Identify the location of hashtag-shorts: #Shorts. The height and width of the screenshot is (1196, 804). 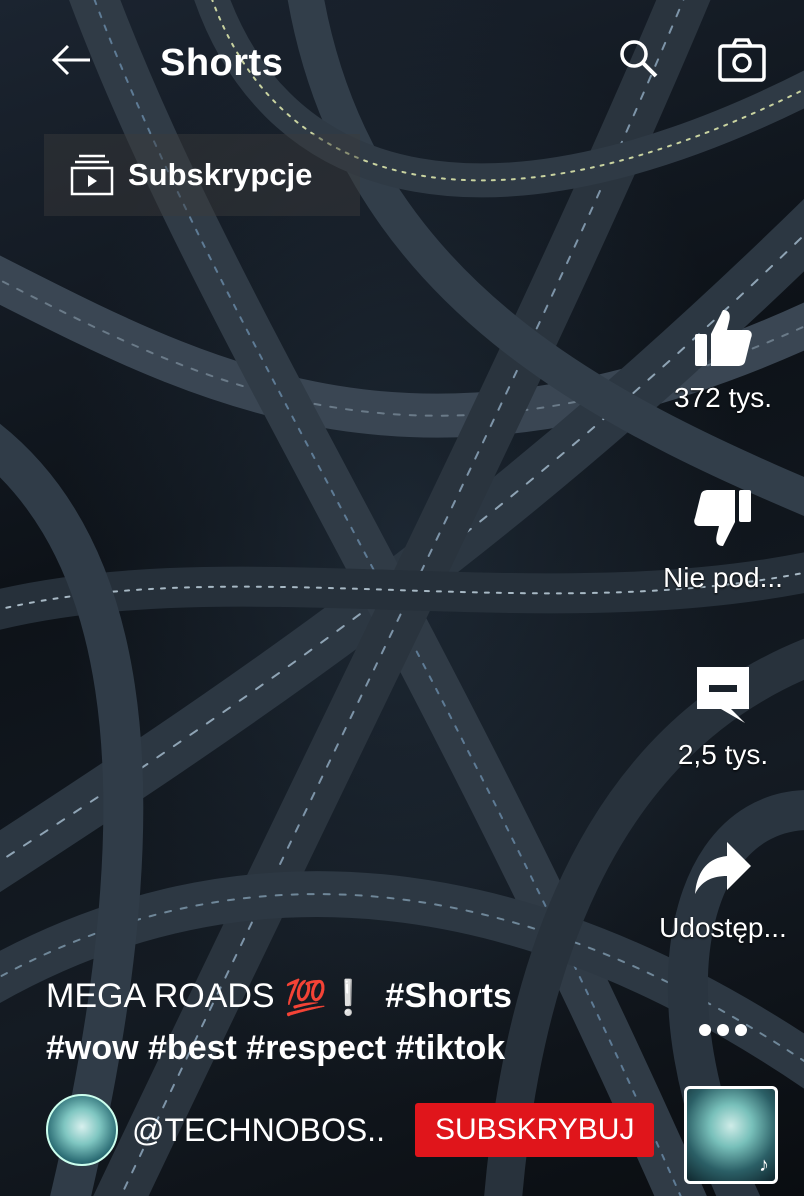
(448, 996).